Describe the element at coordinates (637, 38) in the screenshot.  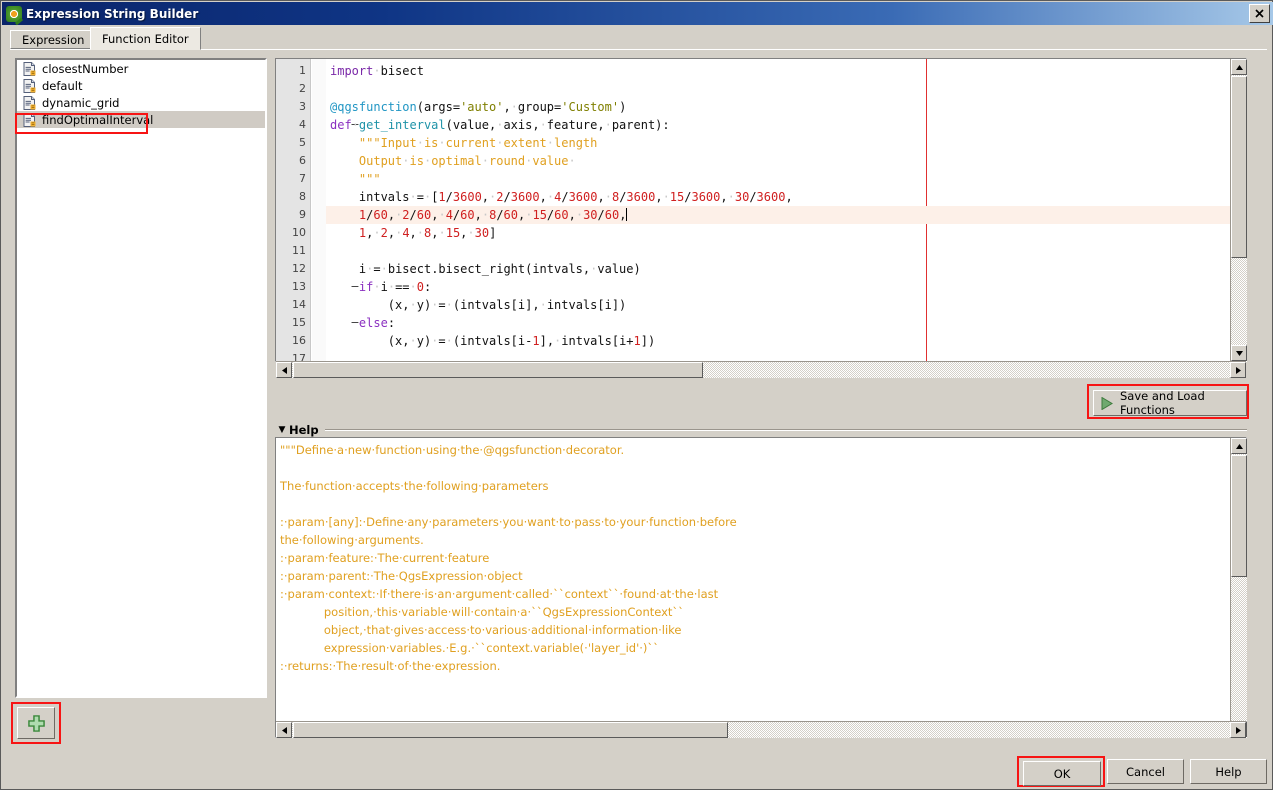
I see `tab-bar: Expression Function Editor` at that location.